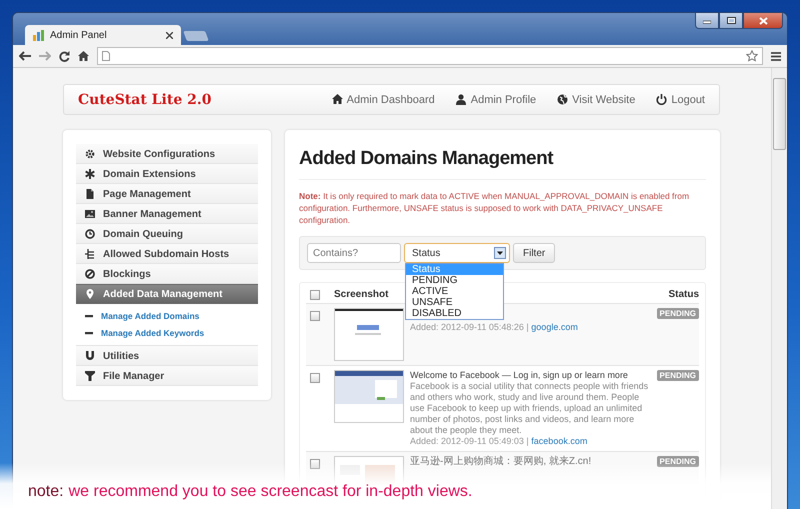 This screenshot has width=800, height=509. What do you see at coordinates (90, 274) in the screenshot?
I see `ban-icon` at bounding box center [90, 274].